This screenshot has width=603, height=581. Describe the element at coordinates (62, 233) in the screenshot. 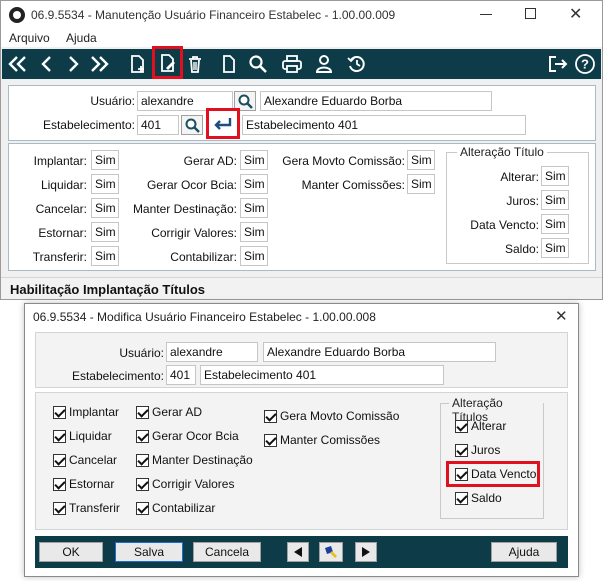

I see `w1-col1-label: Estornar:` at that location.